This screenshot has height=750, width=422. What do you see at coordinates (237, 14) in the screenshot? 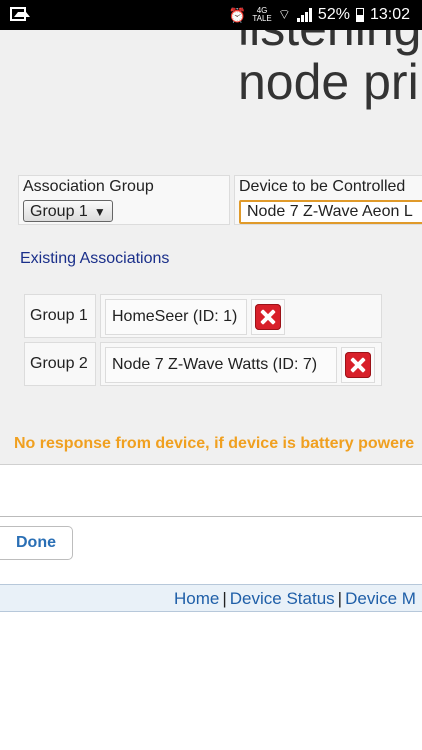
I see `alarm-icon: ⏰` at bounding box center [237, 14].